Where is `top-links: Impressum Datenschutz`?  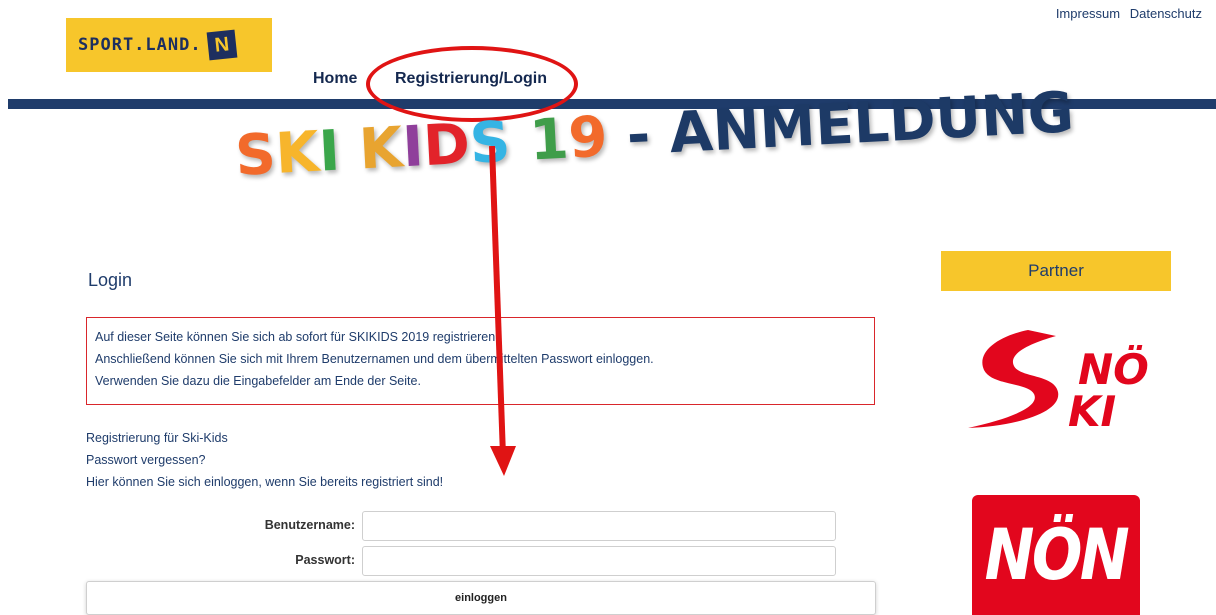 top-links: Impressum Datenschutz is located at coordinates (1126, 13).